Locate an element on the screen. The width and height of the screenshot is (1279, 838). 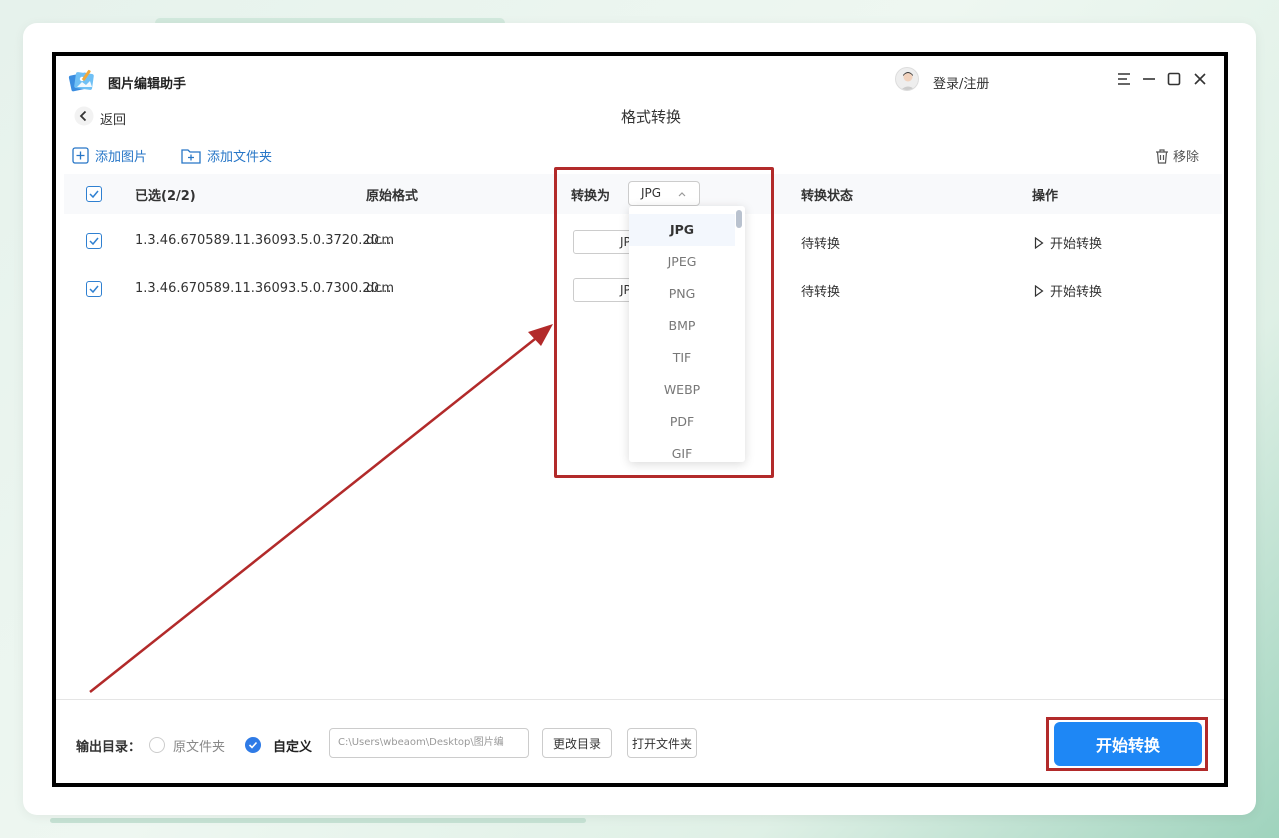
add-image-icon is located at coordinates (80, 155).